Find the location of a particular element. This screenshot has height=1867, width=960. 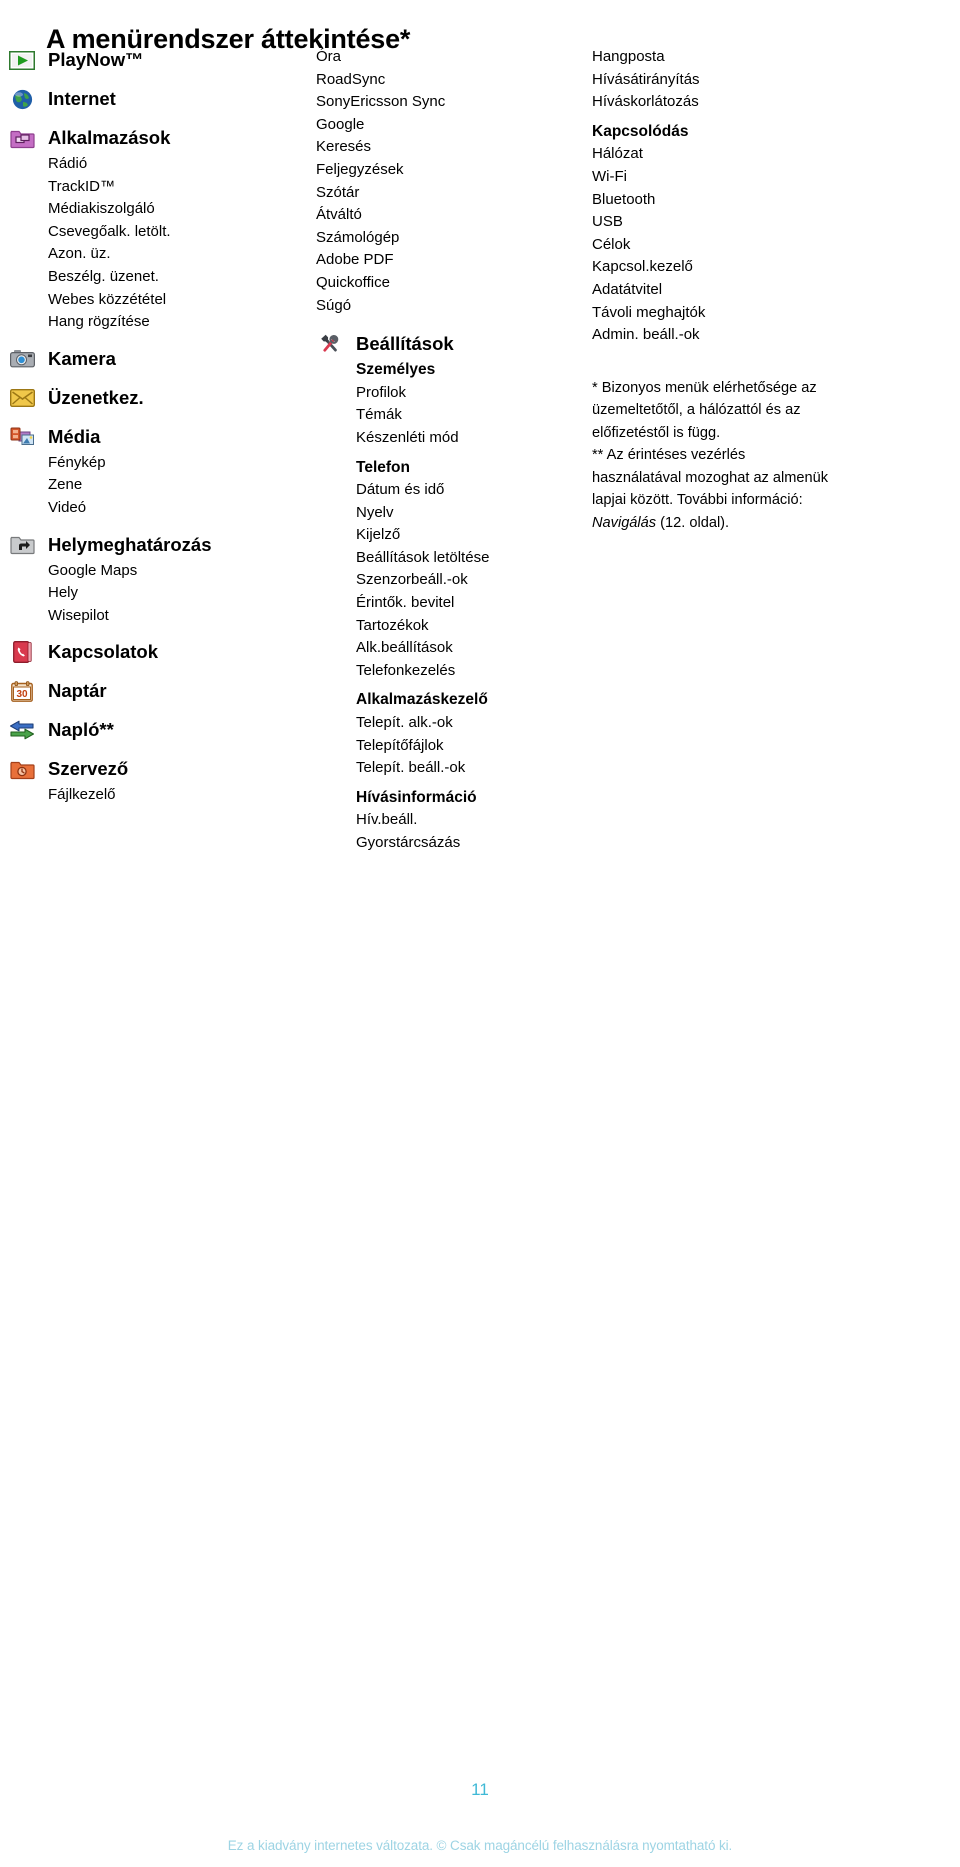

menu-child: TrackID™ is located at coordinates (158, 187).